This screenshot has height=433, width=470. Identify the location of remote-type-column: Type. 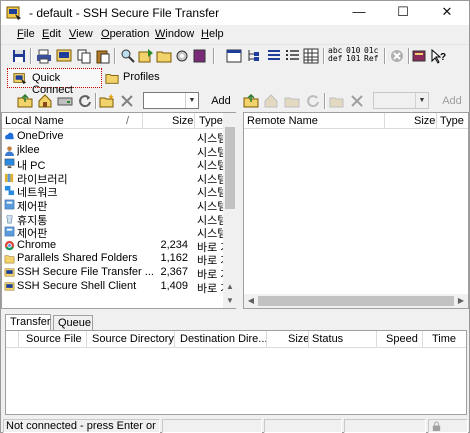
(452, 121).